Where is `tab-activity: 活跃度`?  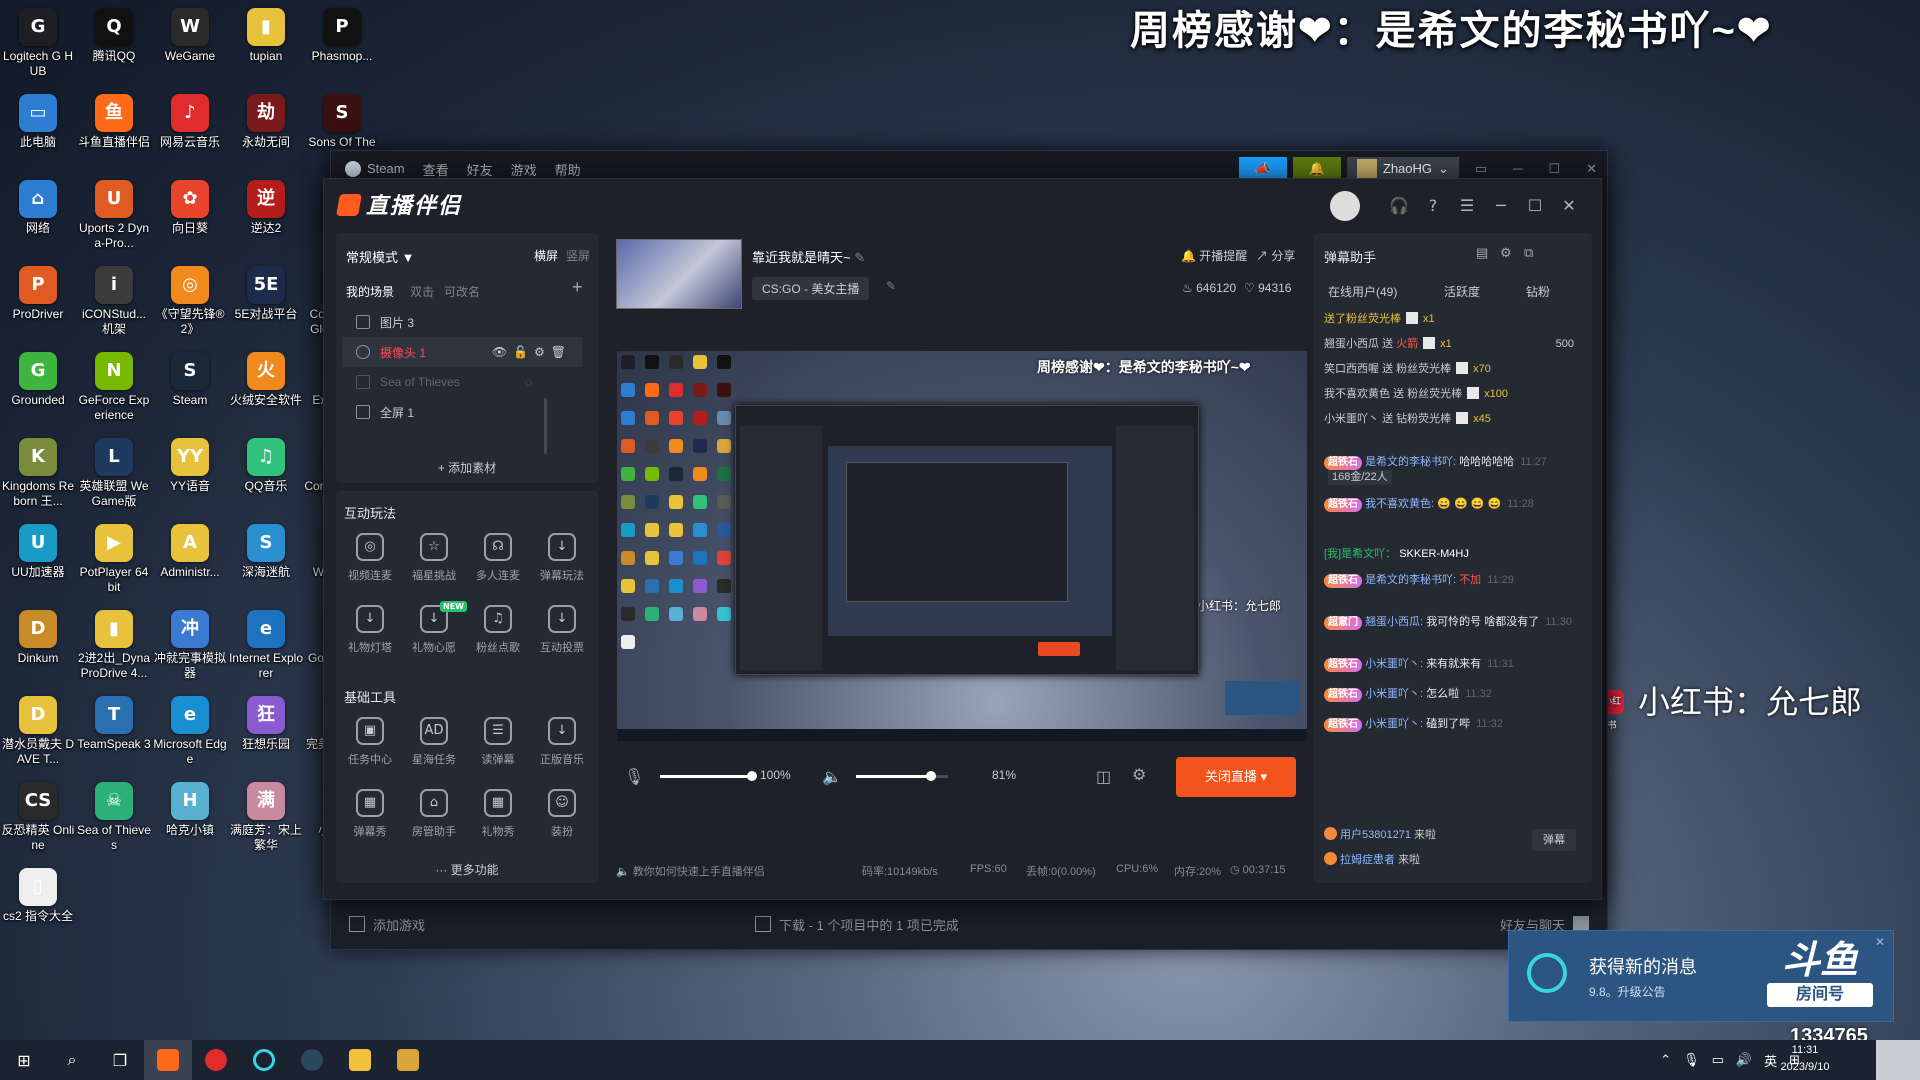 tab-activity: 活跃度 is located at coordinates (1462, 291).